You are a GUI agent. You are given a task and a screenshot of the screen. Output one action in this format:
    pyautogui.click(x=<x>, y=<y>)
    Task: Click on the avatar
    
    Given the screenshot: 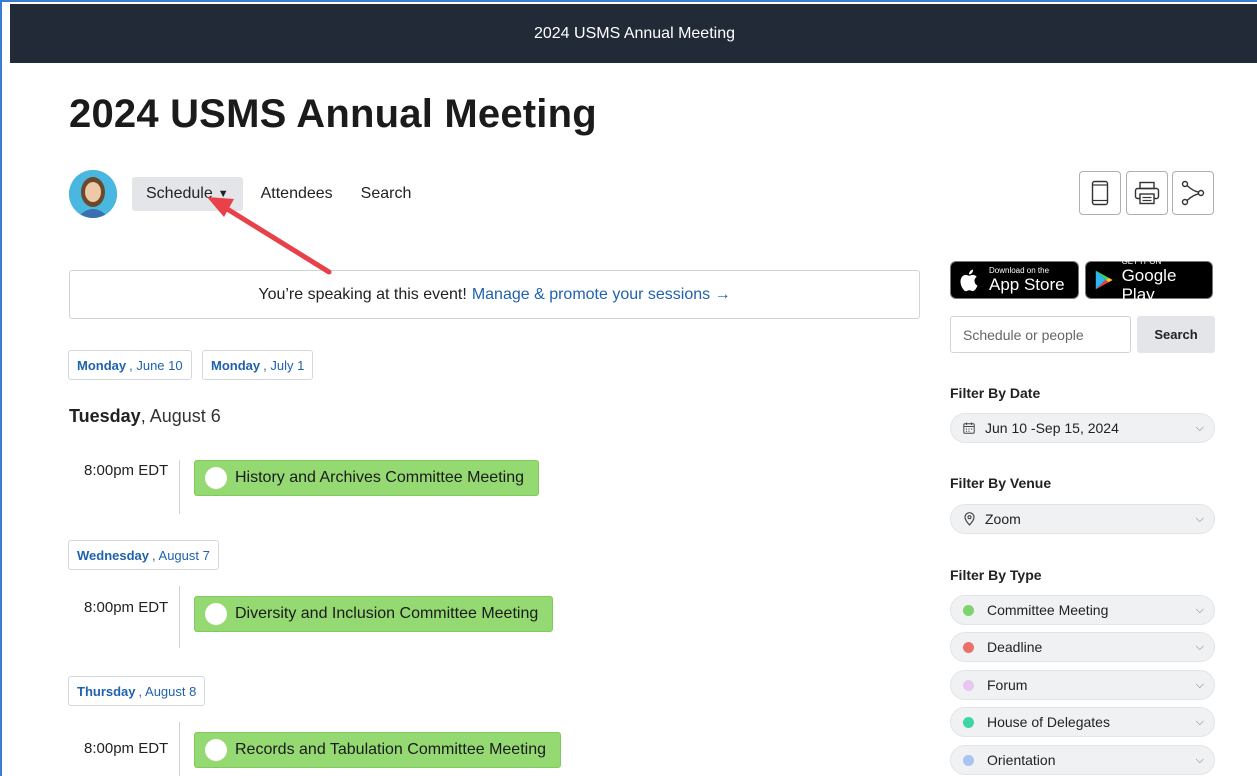 What is the action you would take?
    pyautogui.click(x=93, y=194)
    